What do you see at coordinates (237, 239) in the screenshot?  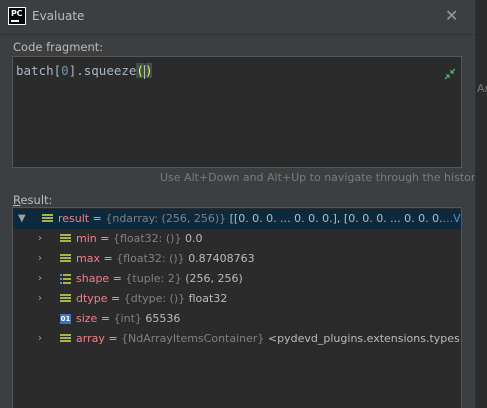 I see `tree-row: › min = {float32: ()} 0.0` at bounding box center [237, 239].